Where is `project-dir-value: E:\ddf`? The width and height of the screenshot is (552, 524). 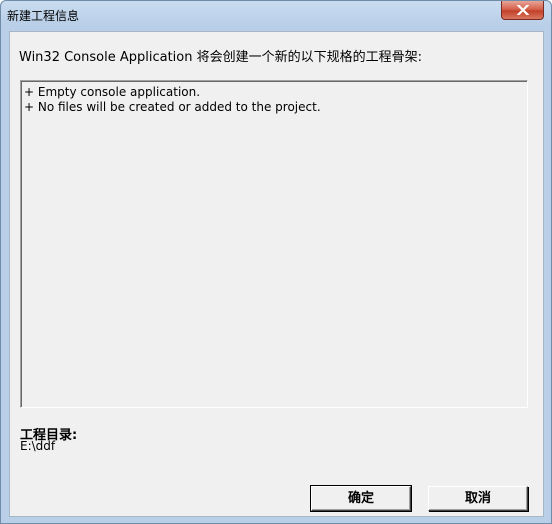
project-dir-value: E:\ddf is located at coordinates (38, 446).